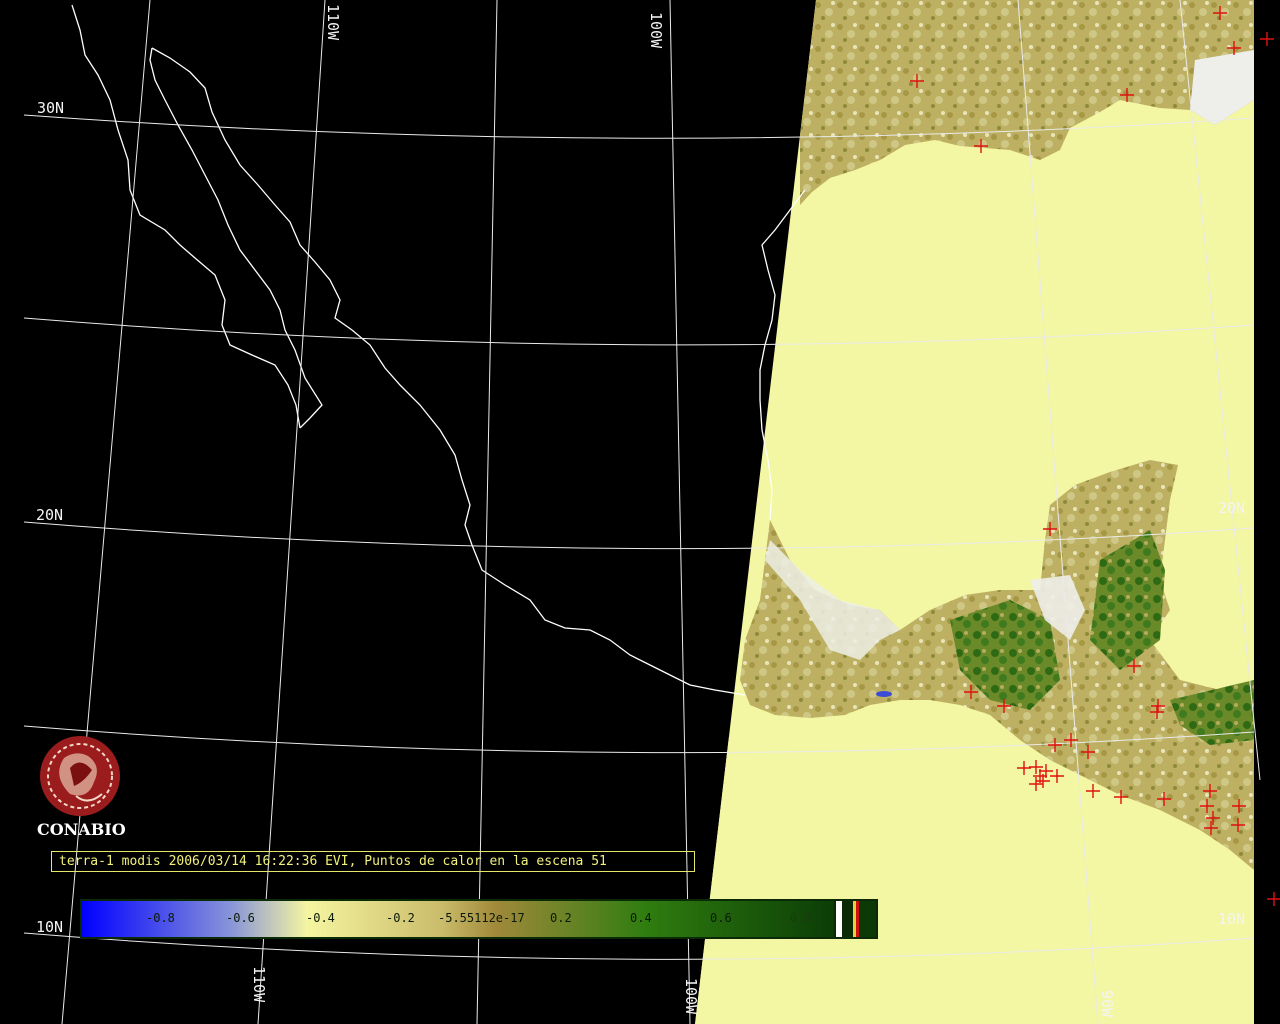 This screenshot has height=1024, width=1280. I want to click on label-10n-right: 10N, so click(1231, 919).